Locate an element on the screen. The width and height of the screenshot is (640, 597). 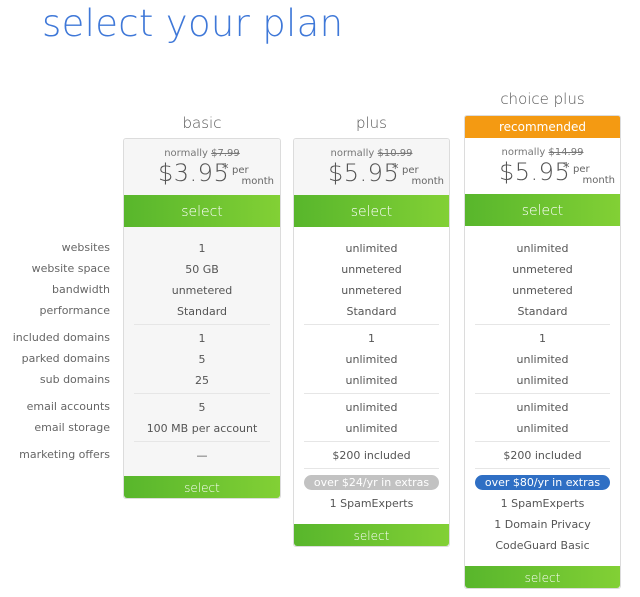
original-price: $7.99 is located at coordinates (225, 153).